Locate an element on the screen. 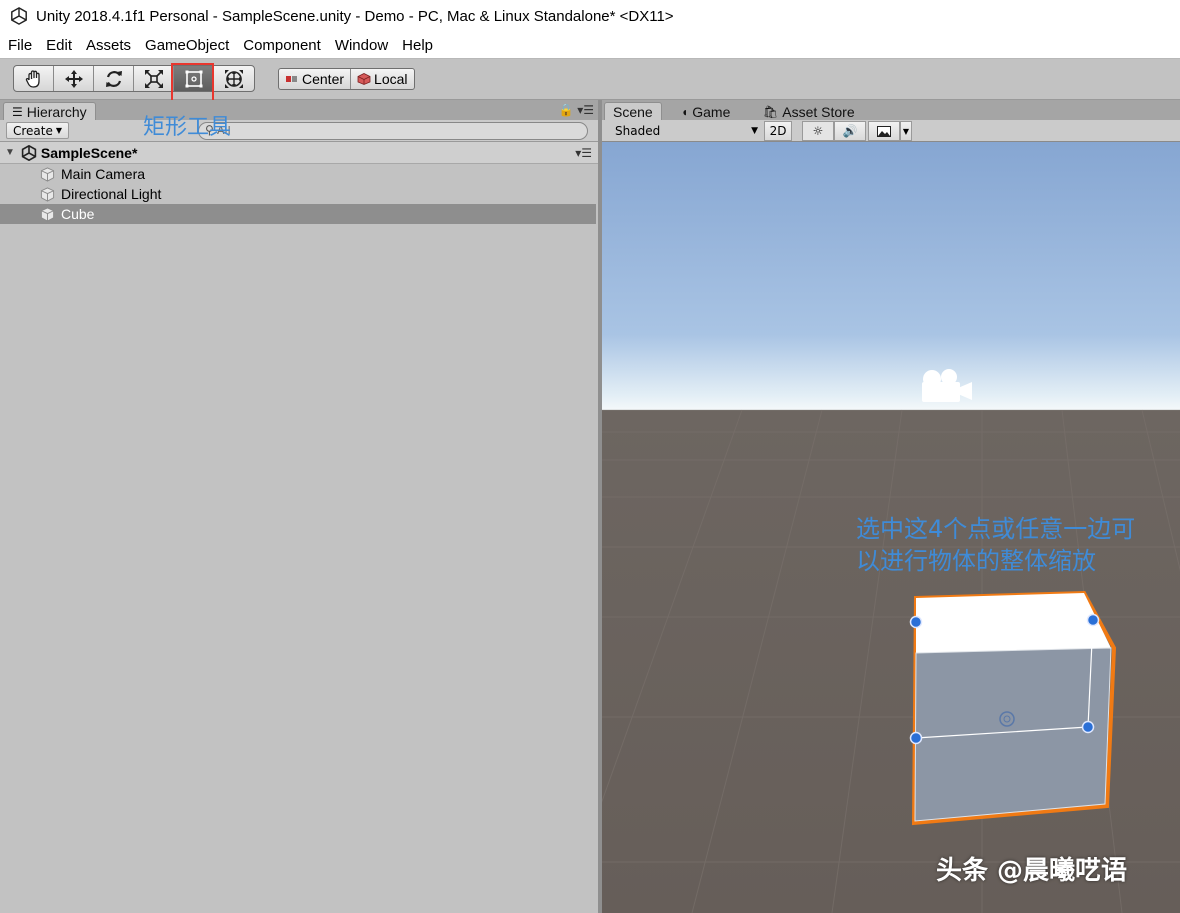 The image size is (1180, 913). transform-tool-button is located at coordinates (234, 78).